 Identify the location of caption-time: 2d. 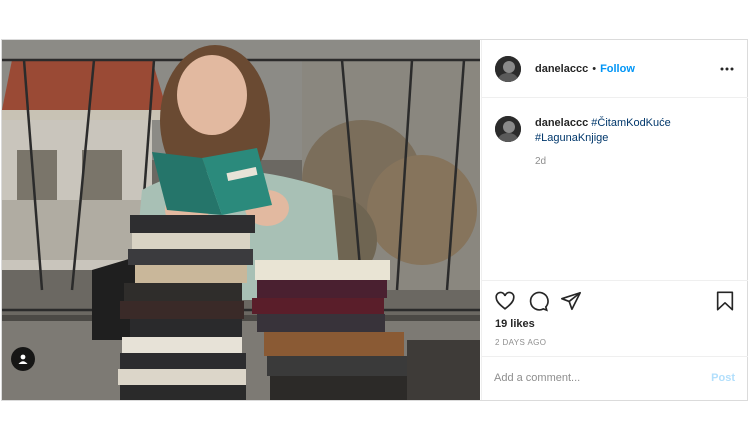
(635, 161).